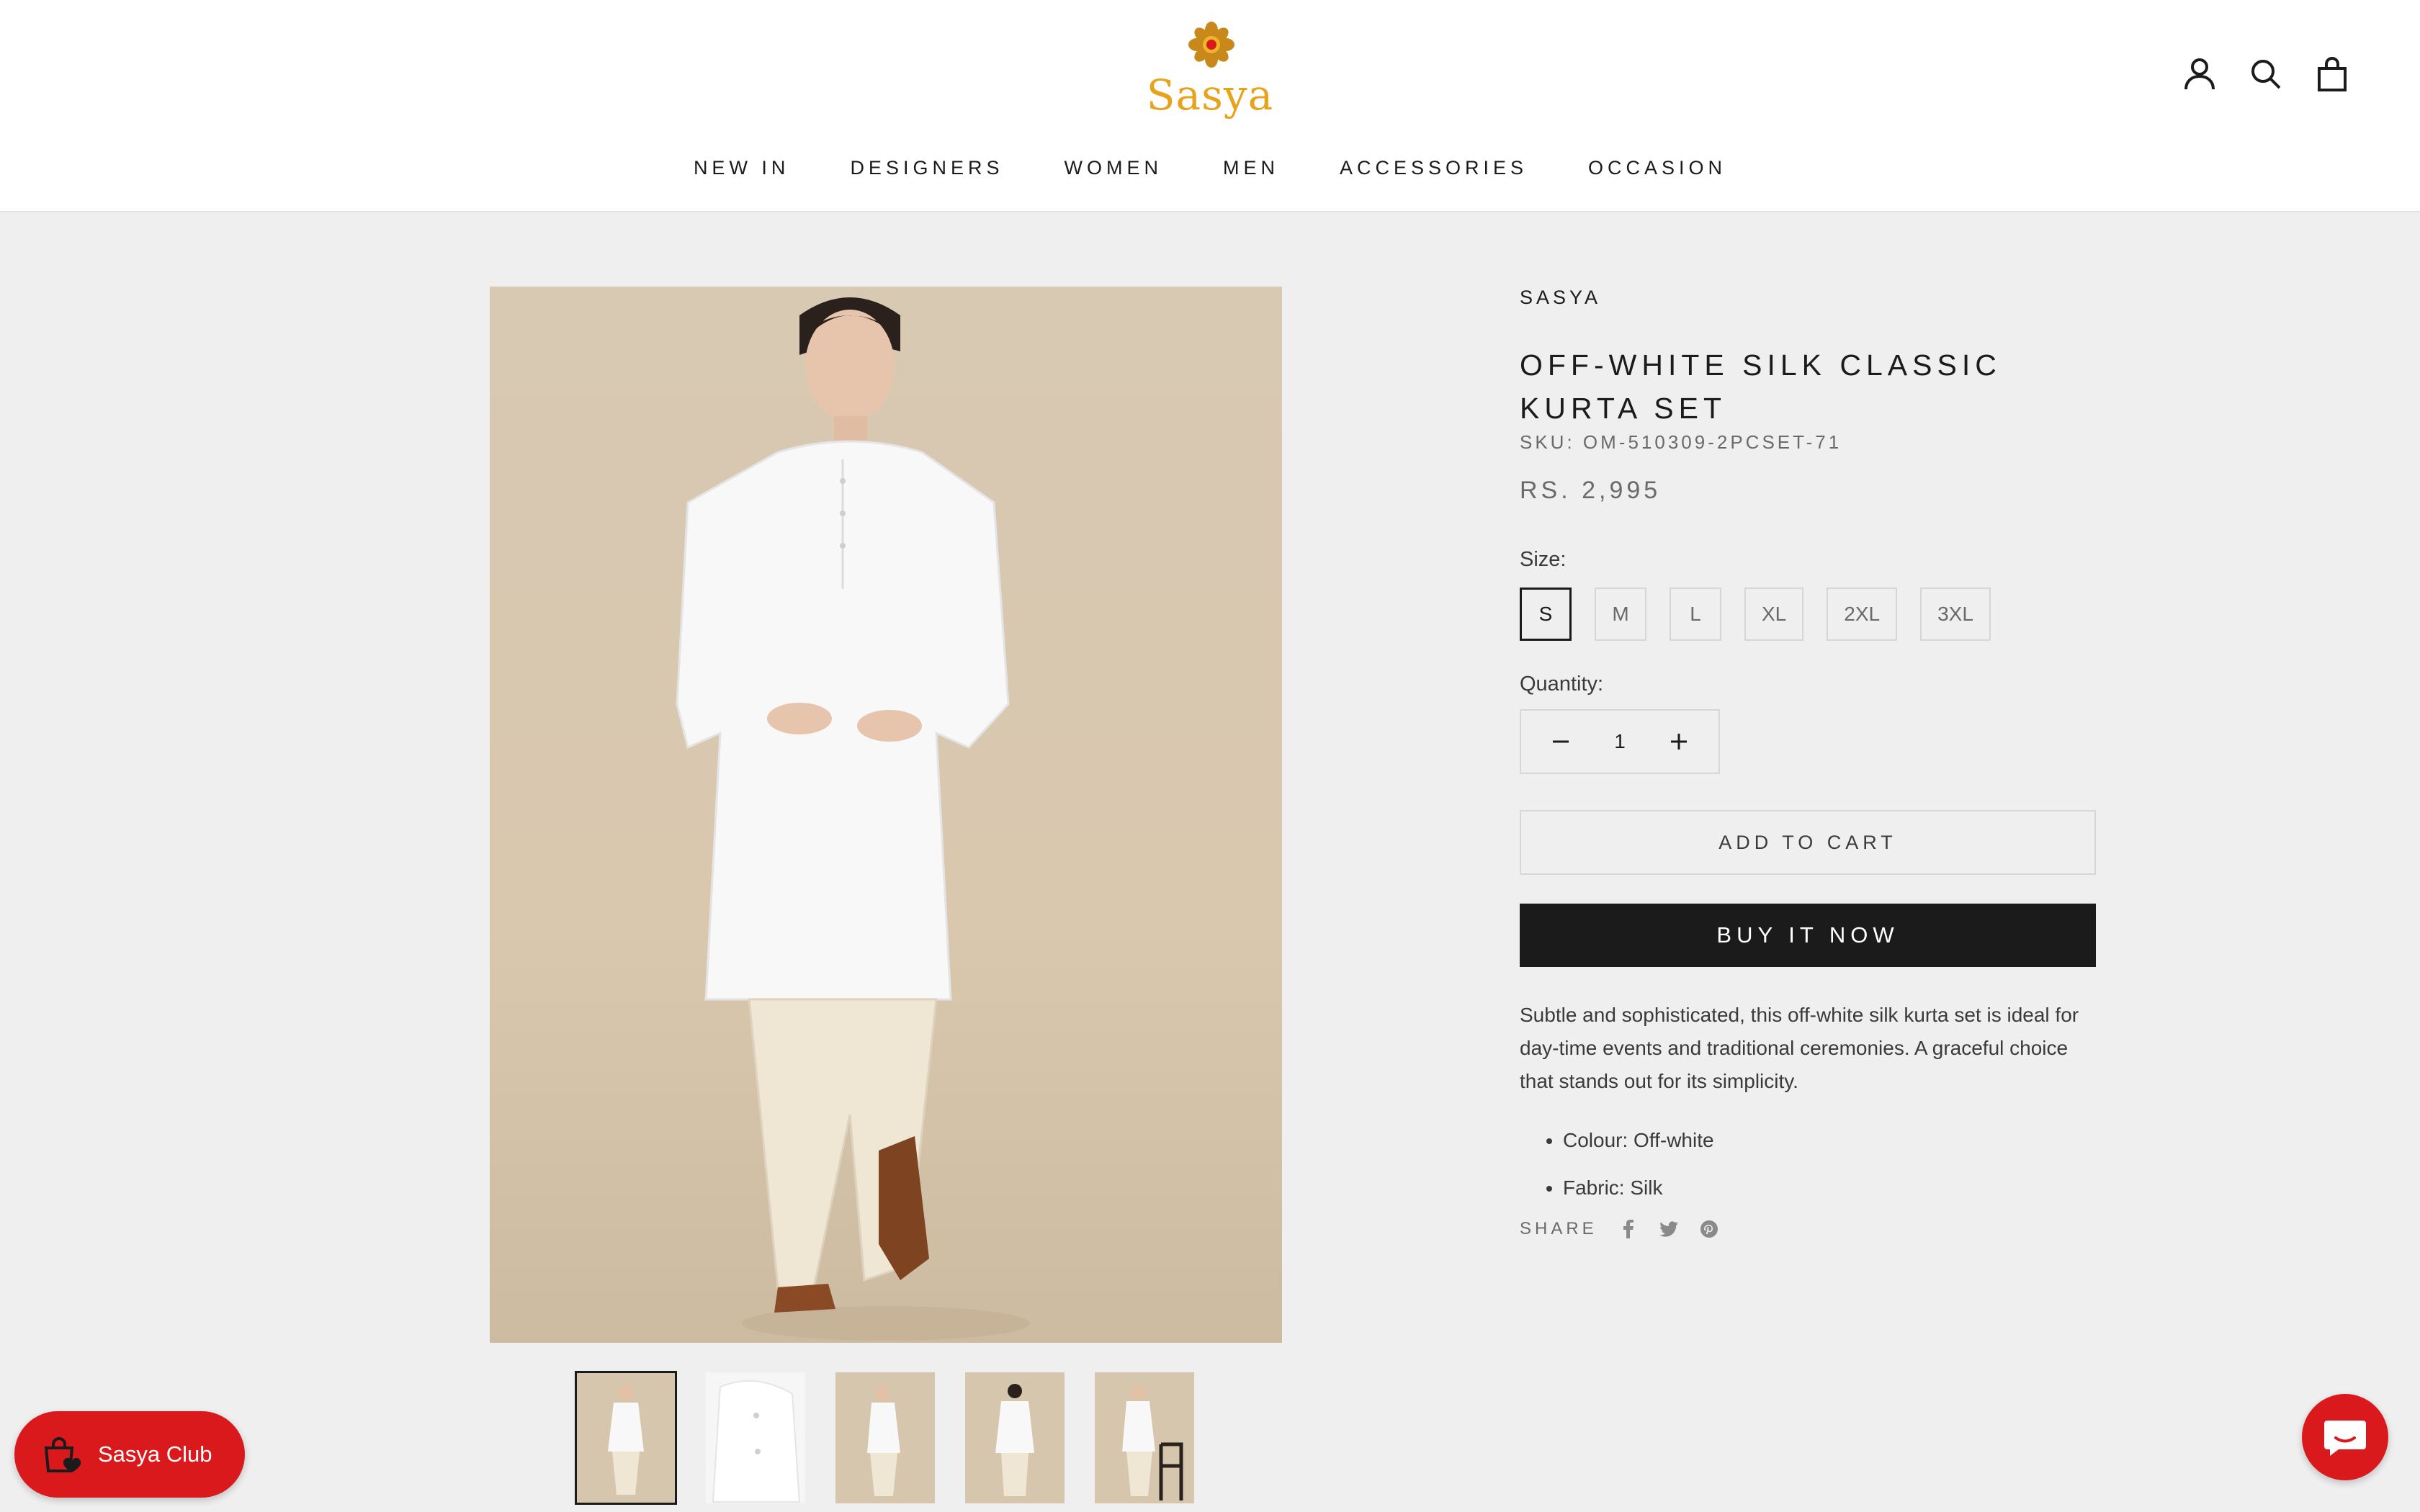  Describe the element at coordinates (1808, 298) in the screenshot. I see `product-vendor: SASYA` at that location.